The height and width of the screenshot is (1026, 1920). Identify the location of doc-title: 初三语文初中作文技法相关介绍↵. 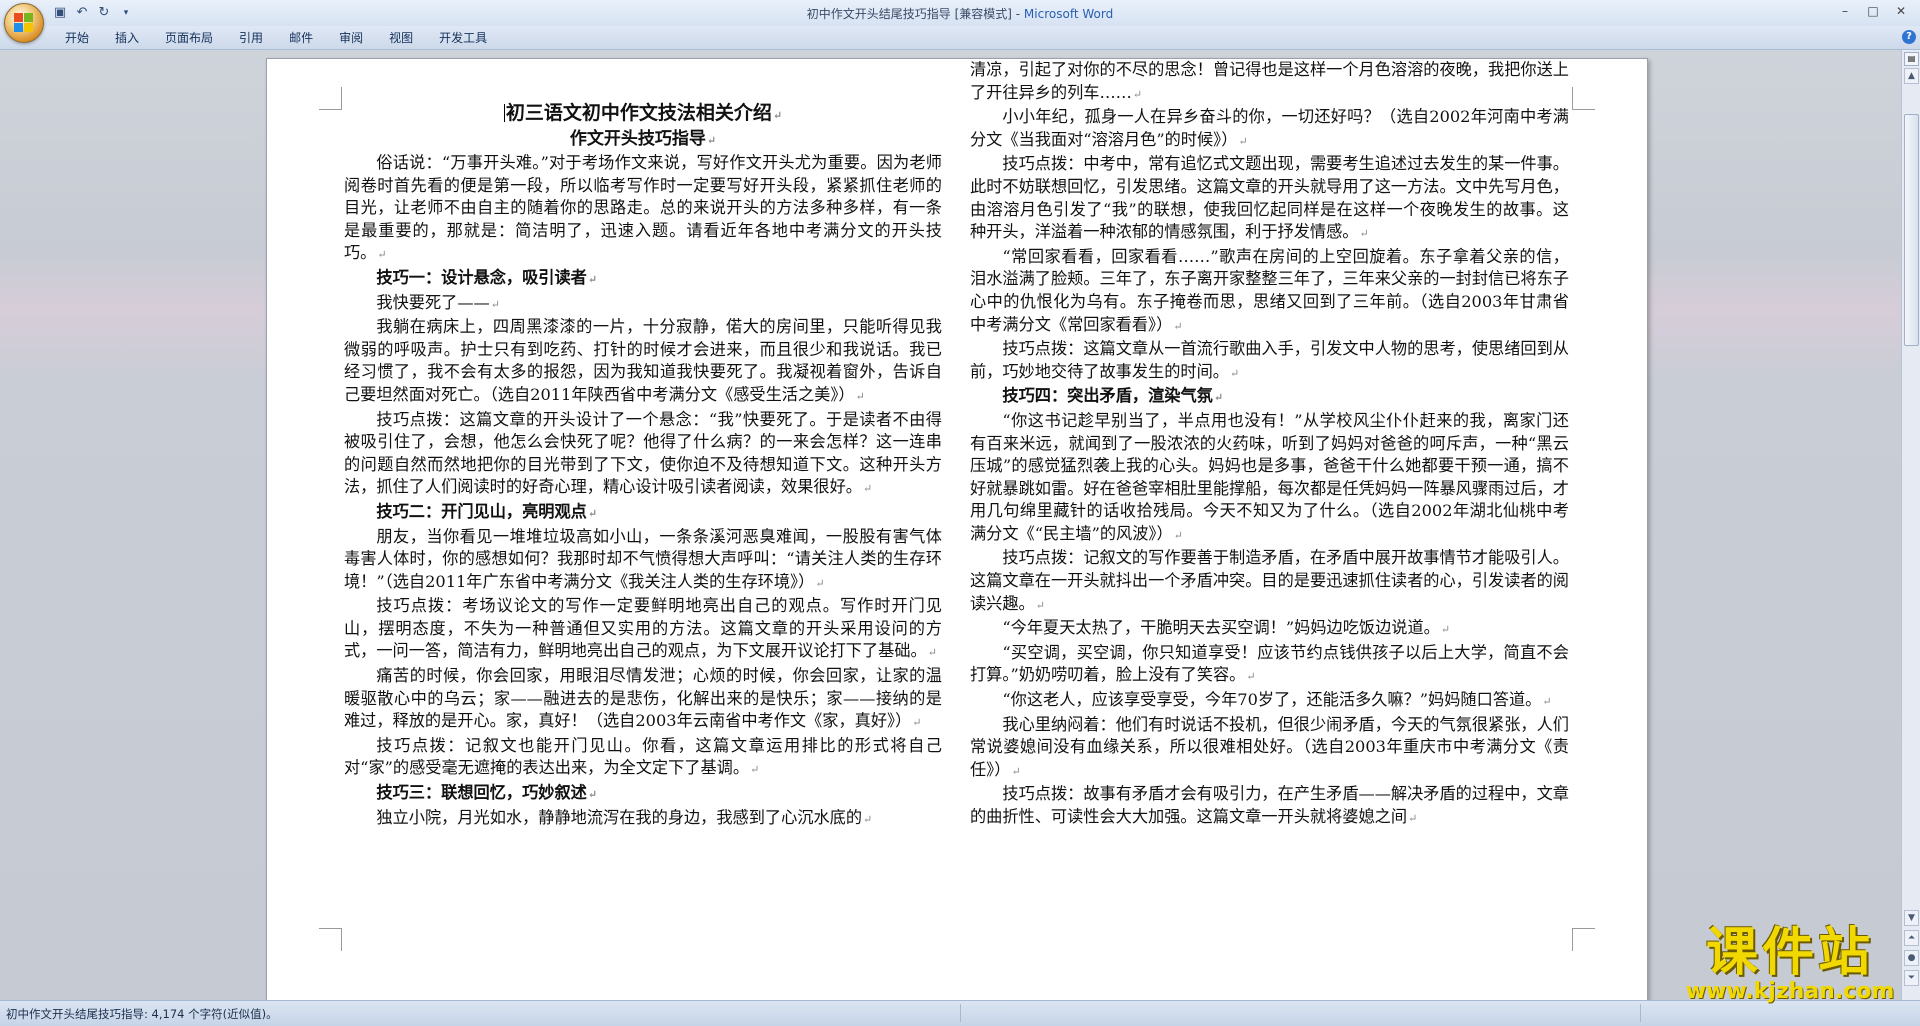
(643, 113).